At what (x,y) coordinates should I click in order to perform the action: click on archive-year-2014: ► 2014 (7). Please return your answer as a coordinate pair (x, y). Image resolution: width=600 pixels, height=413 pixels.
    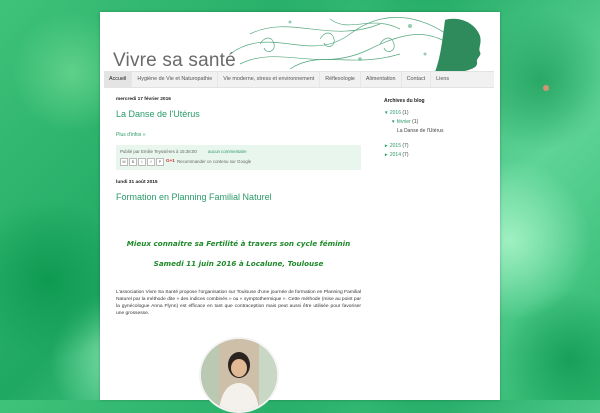
    Looking at the image, I should click on (439, 155).